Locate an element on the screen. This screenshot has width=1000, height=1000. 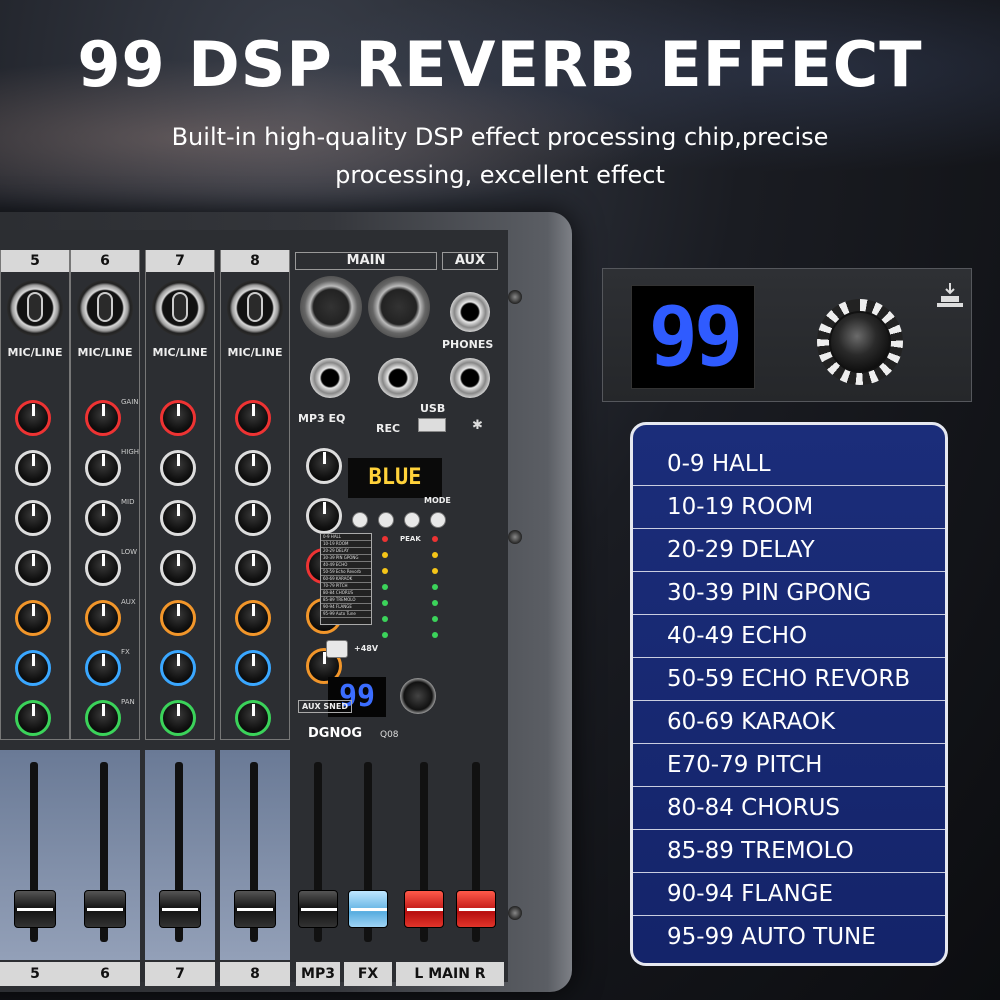
bluetooth-icon: ✱ is located at coordinates (477, 425).